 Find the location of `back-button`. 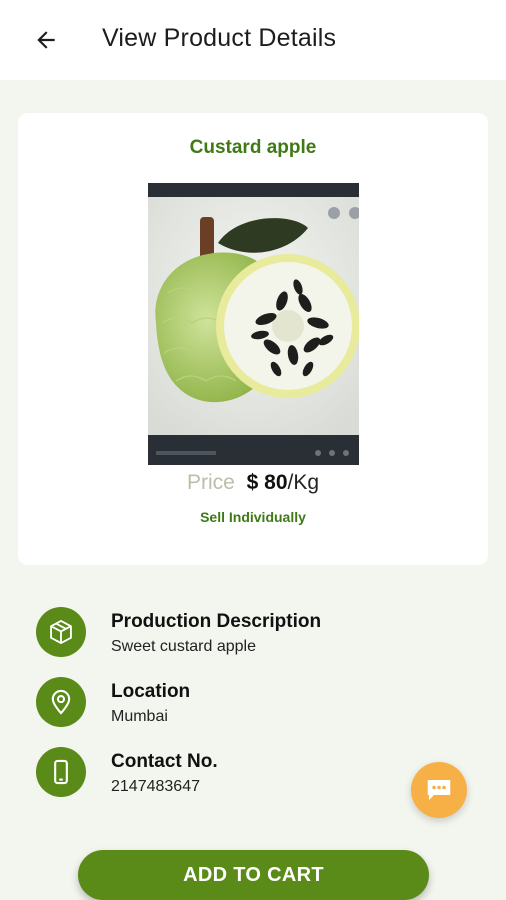

back-button is located at coordinates (46, 40).